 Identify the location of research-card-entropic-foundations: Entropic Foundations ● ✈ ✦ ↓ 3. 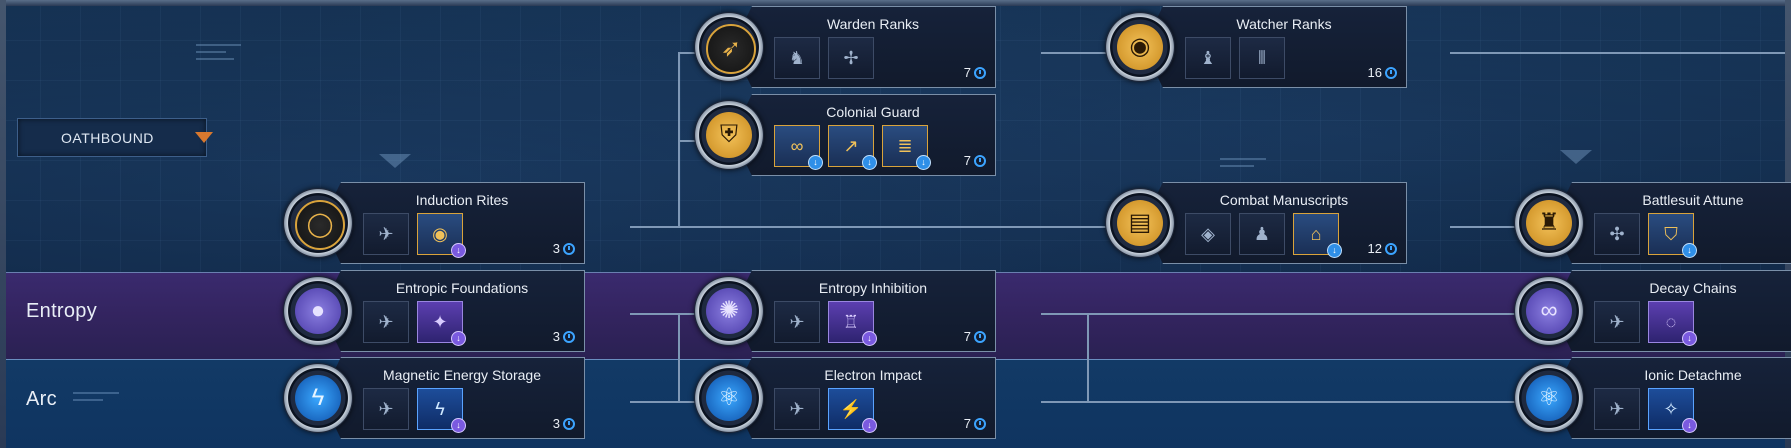
(434, 311).